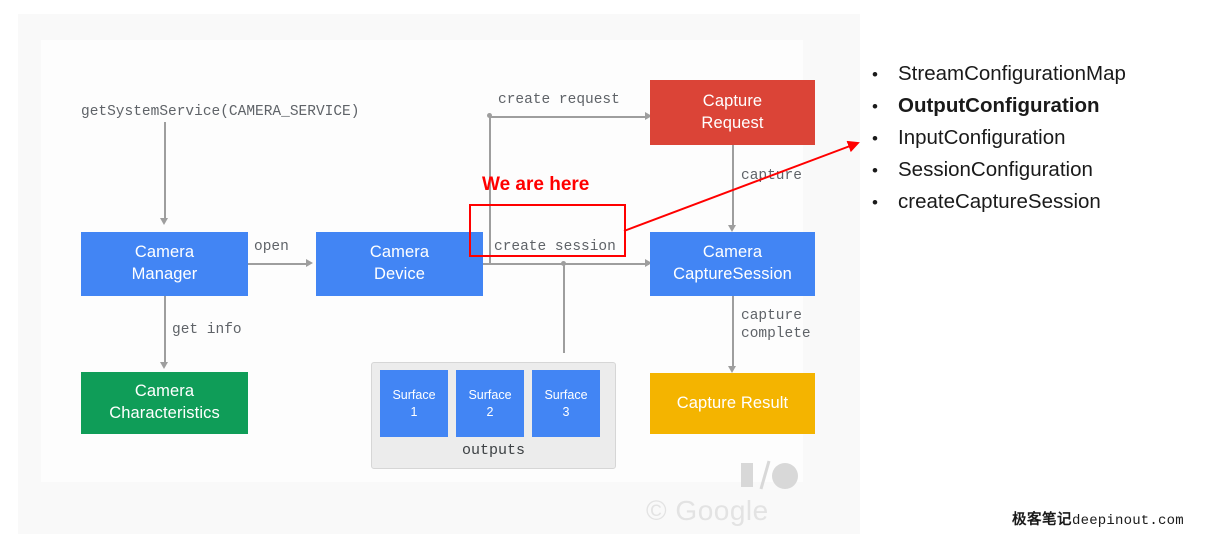  Describe the element at coordinates (220, 112) in the screenshot. I see `label-get-system-service: getSystemService(CAMERA_SERVICE)` at that location.